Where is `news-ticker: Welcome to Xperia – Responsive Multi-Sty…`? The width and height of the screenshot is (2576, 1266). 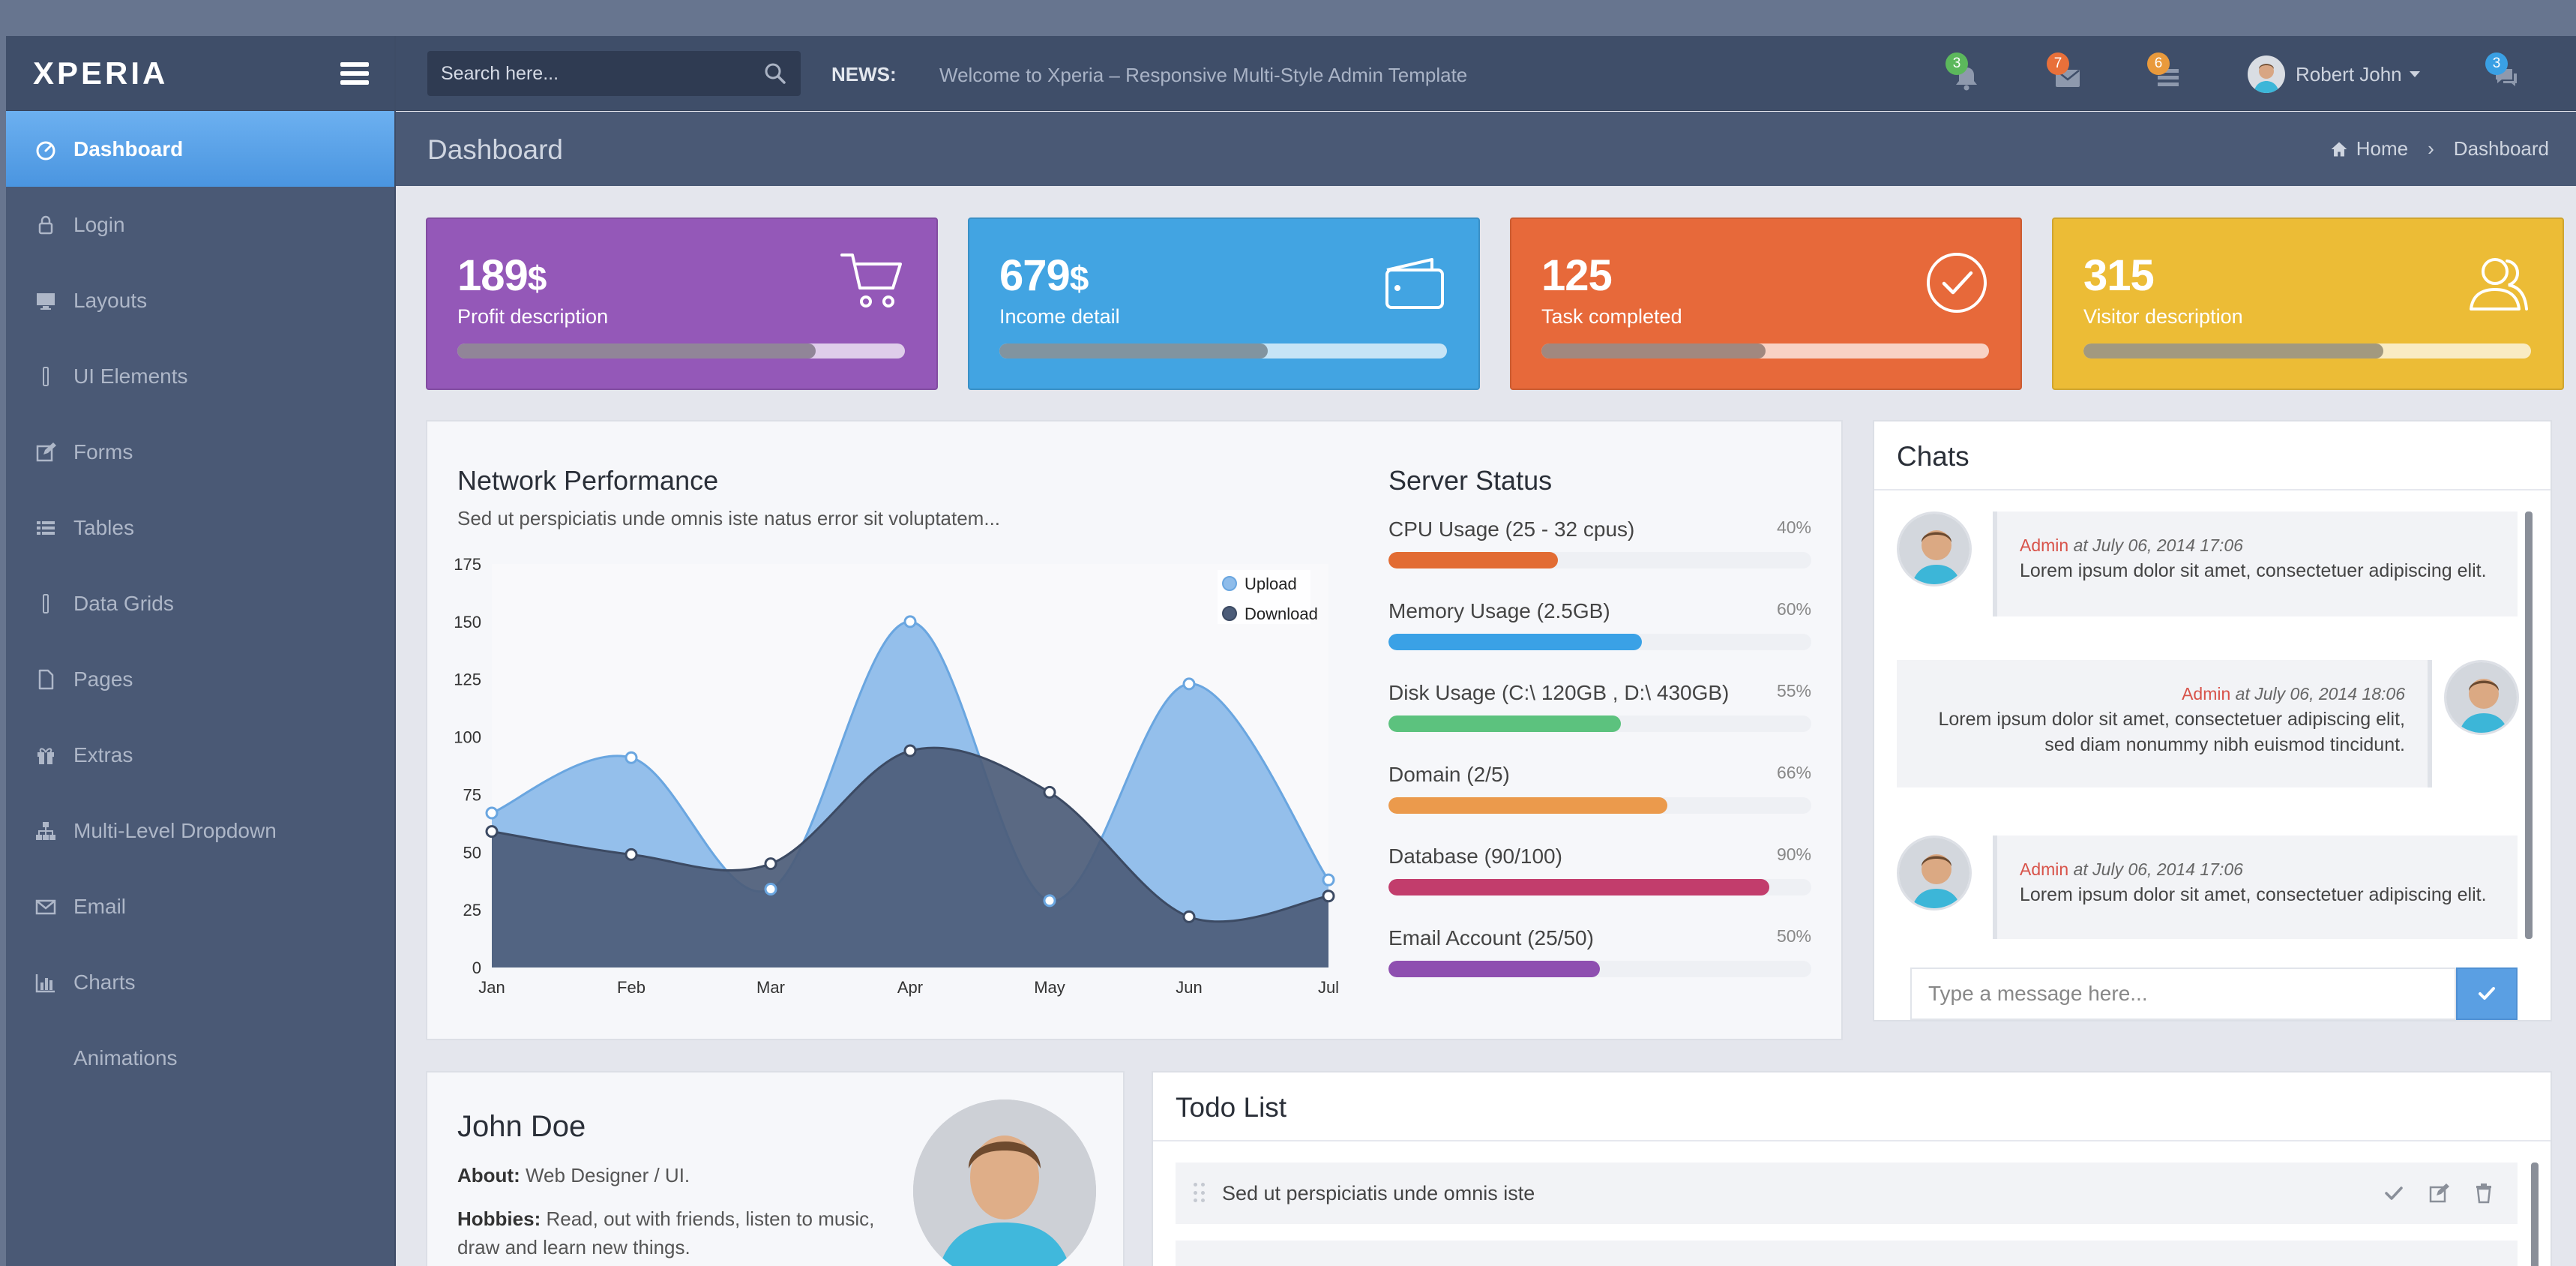
news-ticker: Welcome to Xperia – Responsive Multi-Sty… is located at coordinates (1203, 75).